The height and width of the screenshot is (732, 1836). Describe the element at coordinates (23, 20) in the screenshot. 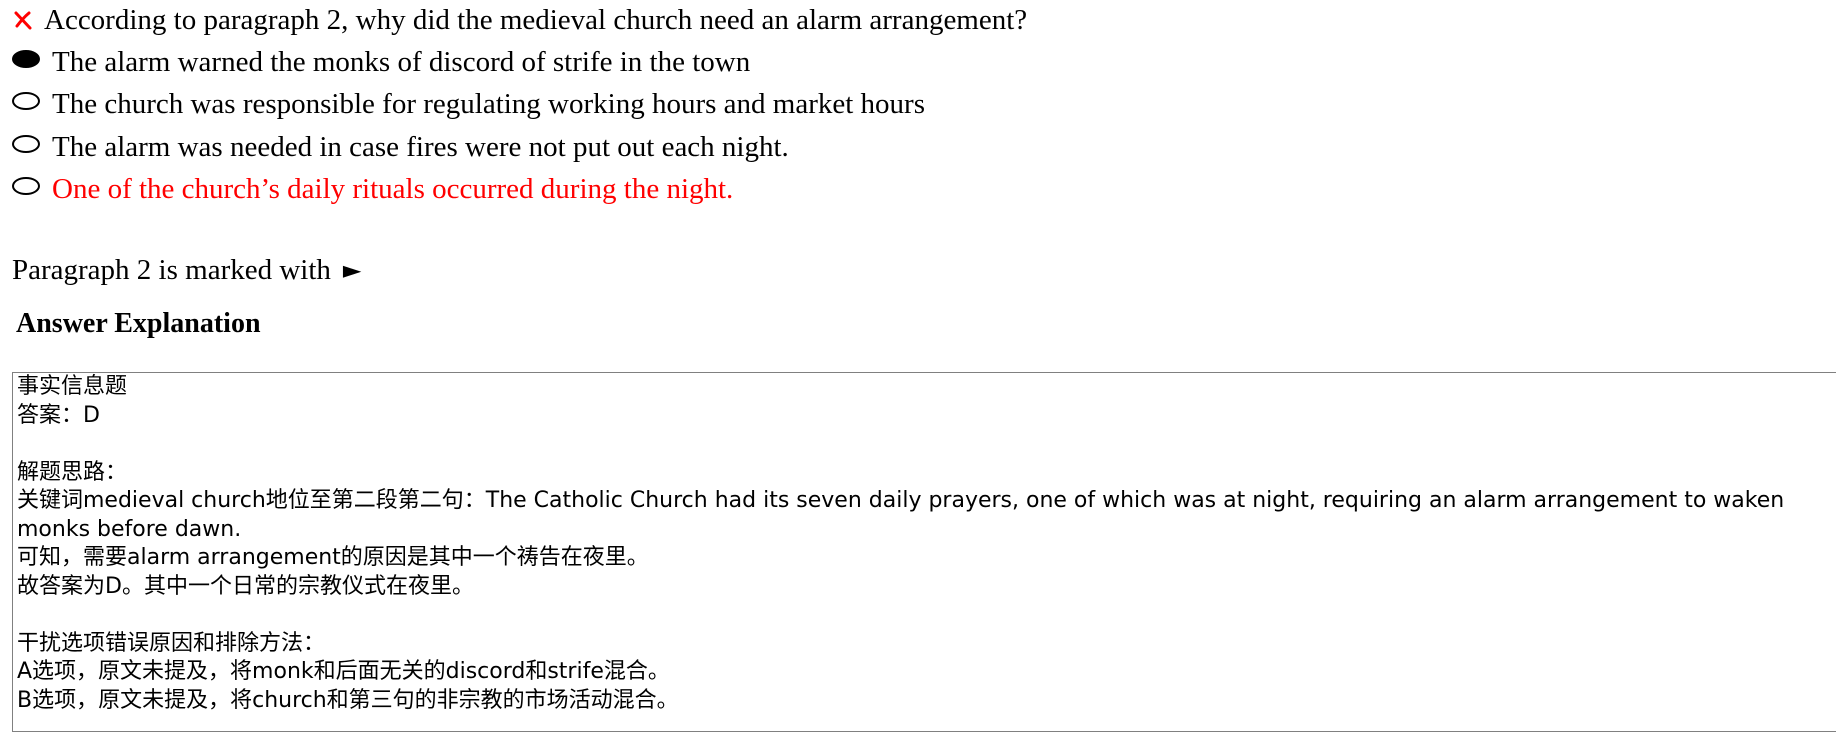

I see `wrong-x-icon` at that location.